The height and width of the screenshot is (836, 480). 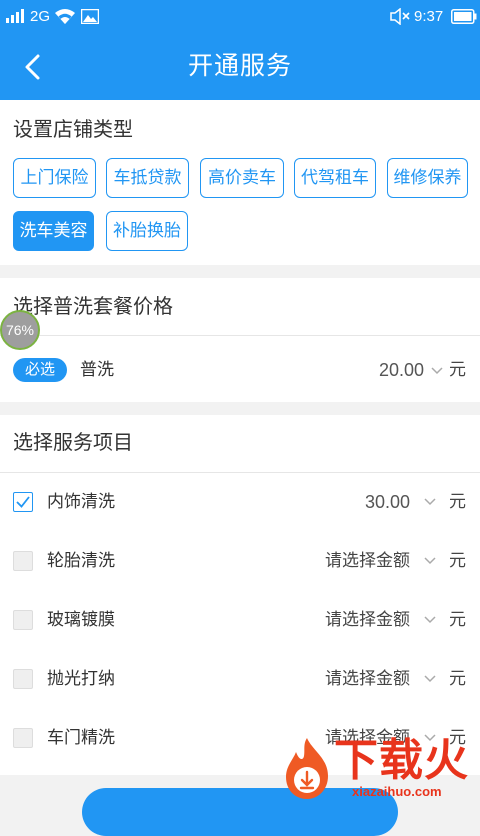 I want to click on tag-tire-repair: 补胎换胎, so click(x=147, y=231).